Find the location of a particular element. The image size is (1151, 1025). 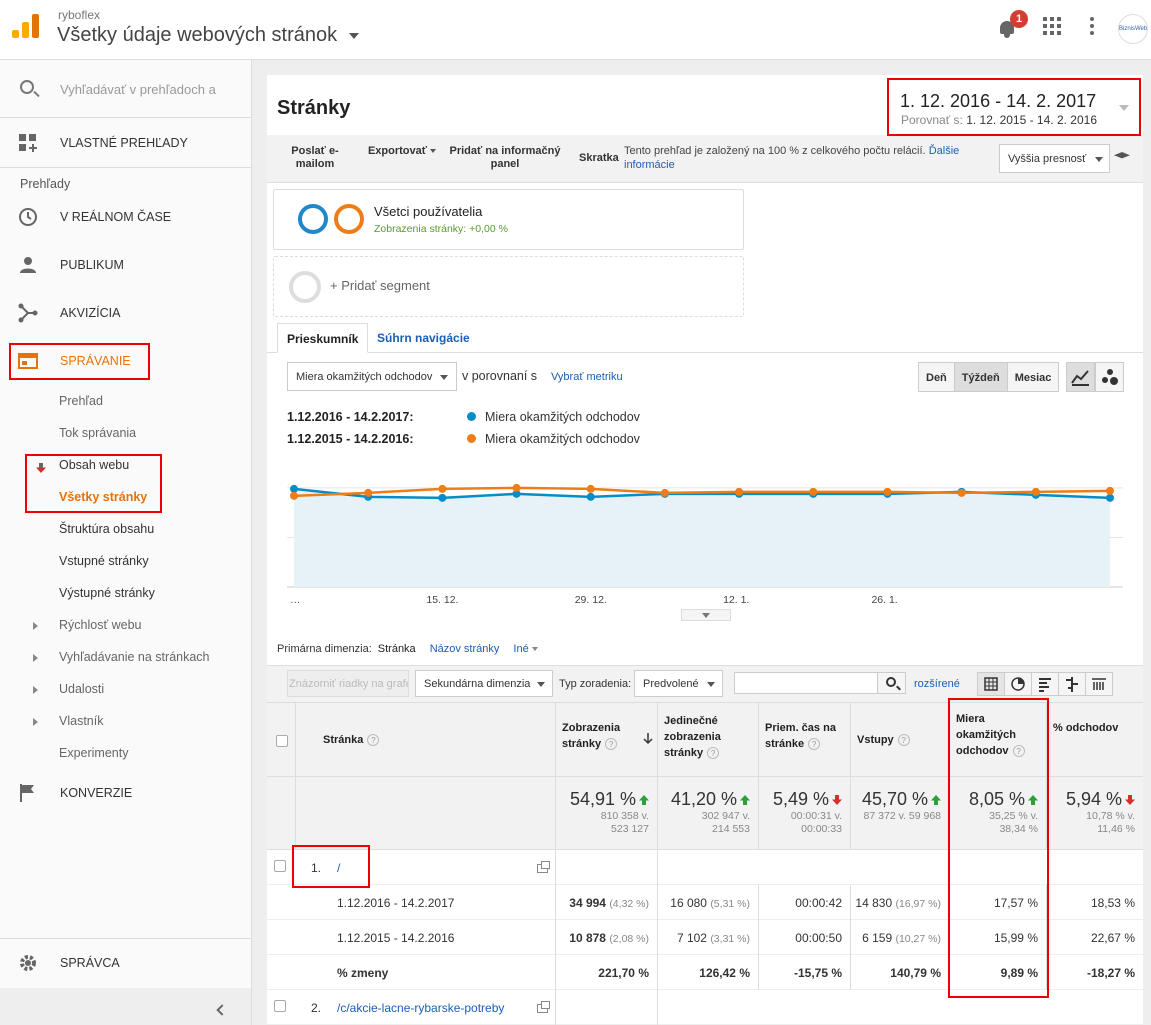

plot-rows-button: Znázorniť riadky na grafe is located at coordinates (348, 683).